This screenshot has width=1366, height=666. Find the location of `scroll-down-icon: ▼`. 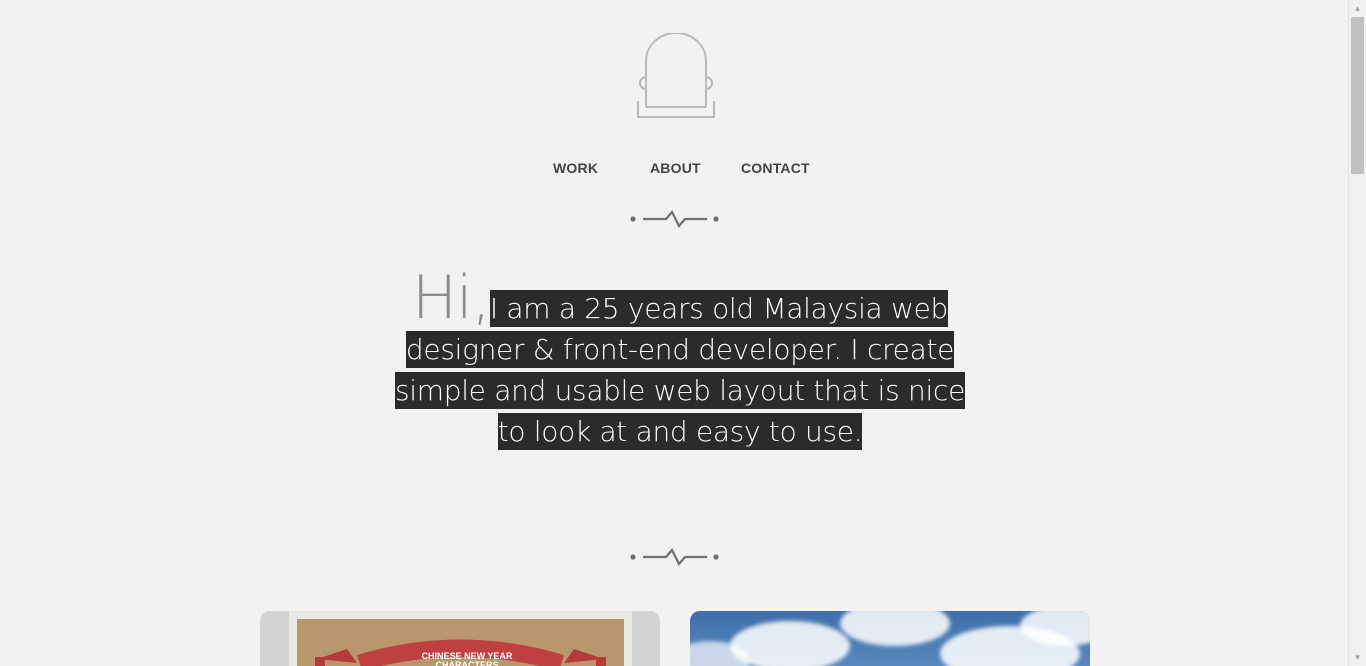

scroll-down-icon: ▼ is located at coordinates (1357, 657).